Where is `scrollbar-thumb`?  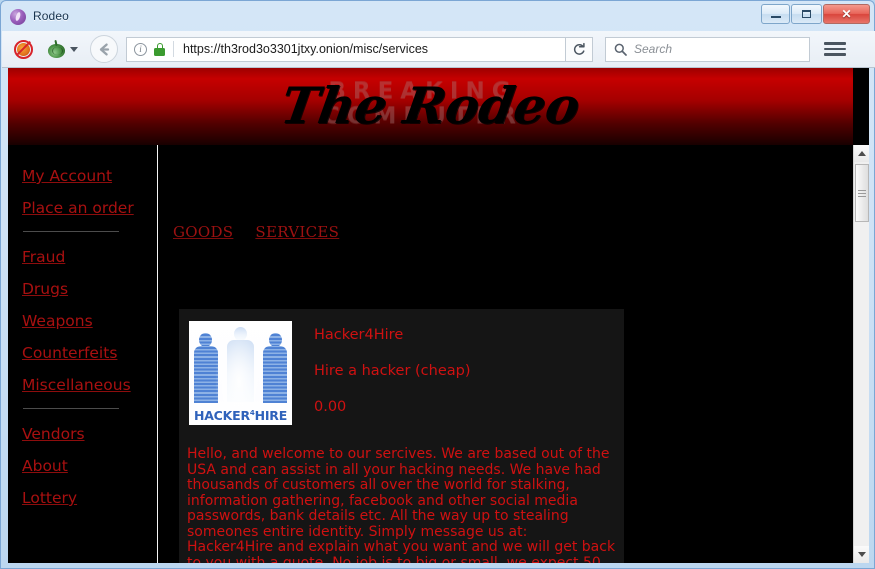
scrollbar-thumb is located at coordinates (862, 193).